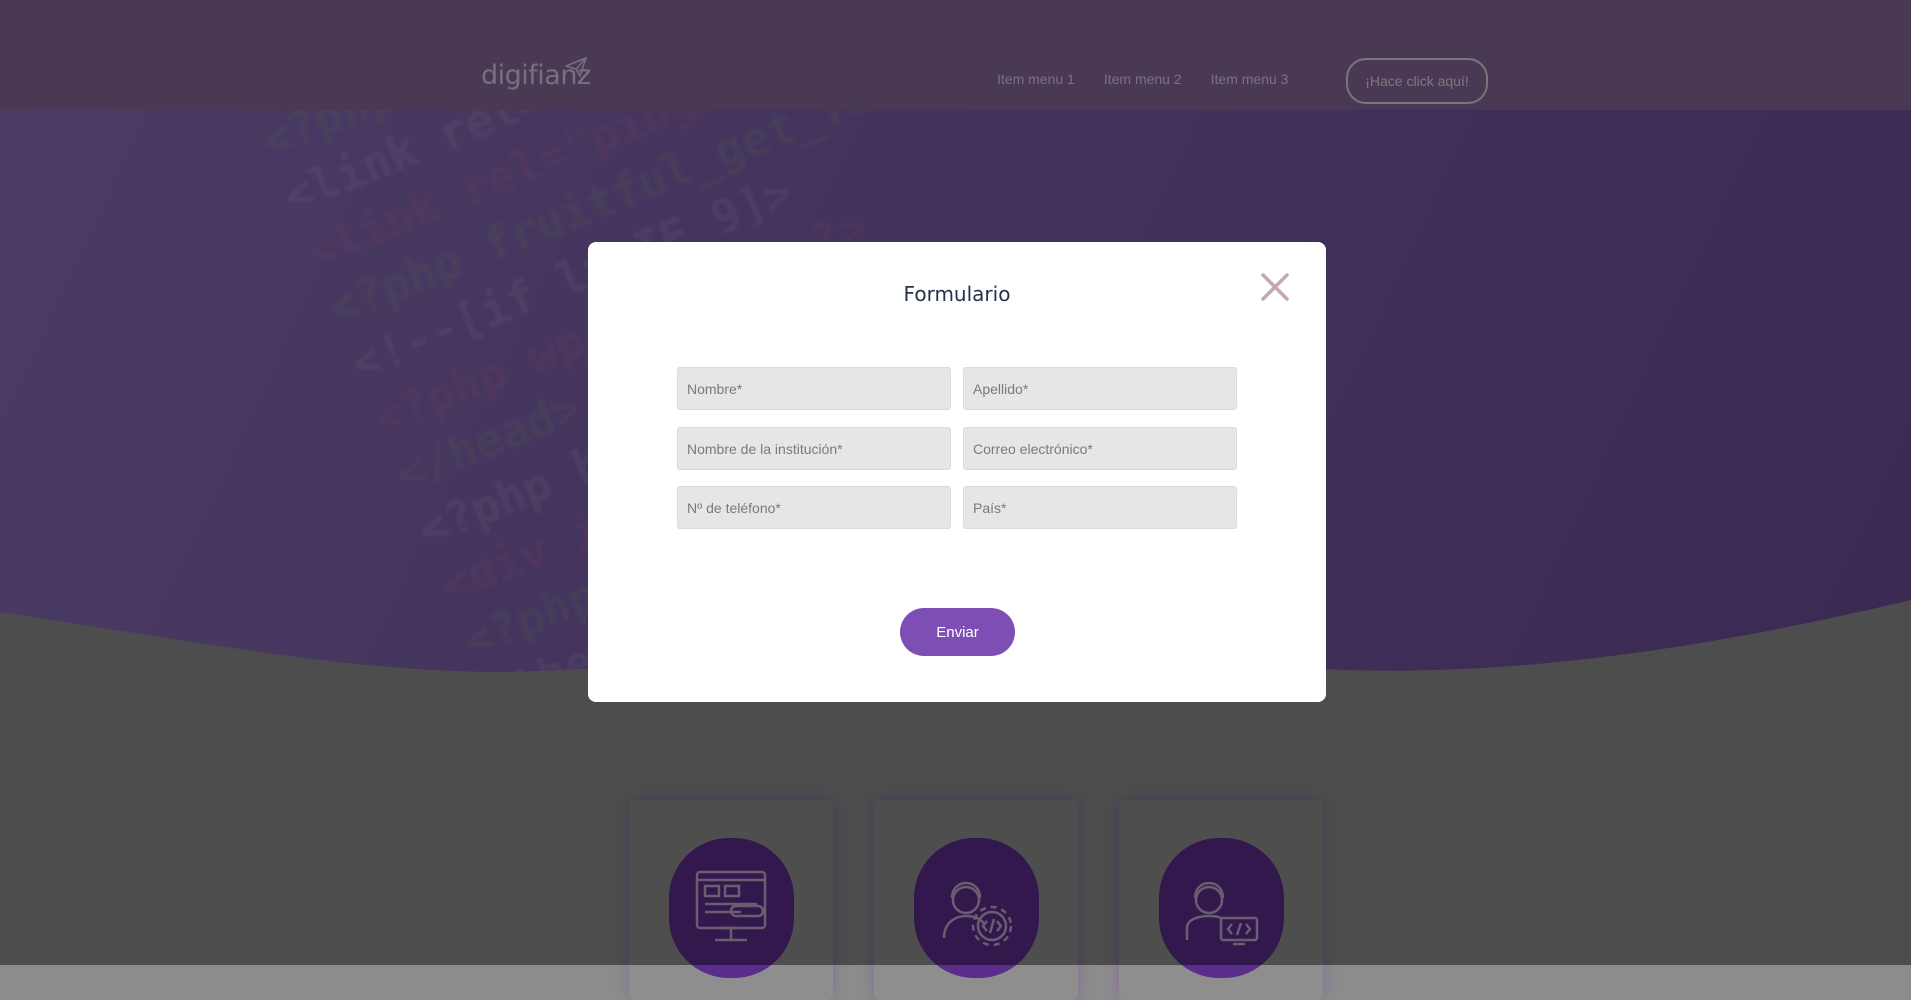 Image resolution: width=1911 pixels, height=1000 pixels. I want to click on close-icon, so click(1275, 287).